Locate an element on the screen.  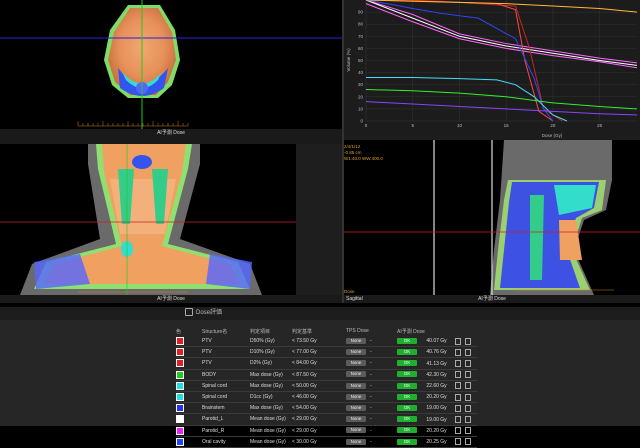
criterion: < 54.00 Gy is located at coordinates (319, 408).